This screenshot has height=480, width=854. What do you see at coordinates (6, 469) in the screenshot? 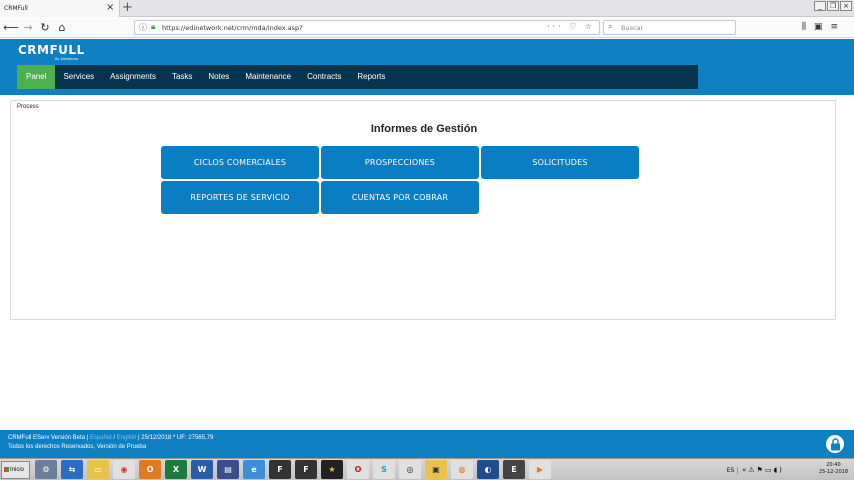
I see `windows-flag-icon` at bounding box center [6, 469].